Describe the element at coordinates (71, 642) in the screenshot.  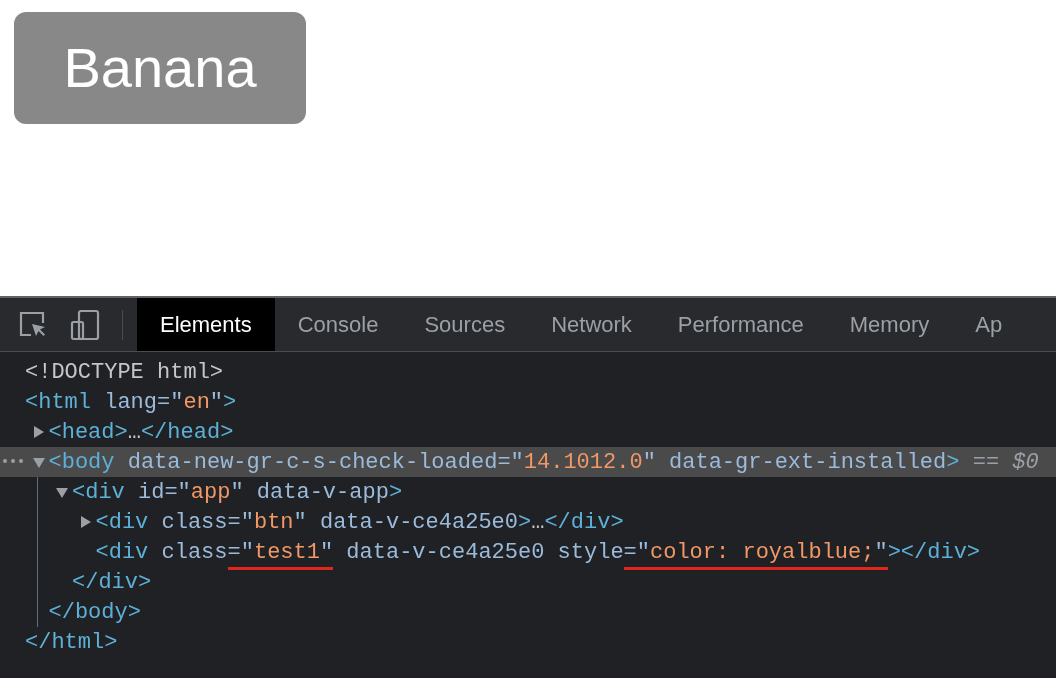
I see `dom-node-code: </html>` at that location.